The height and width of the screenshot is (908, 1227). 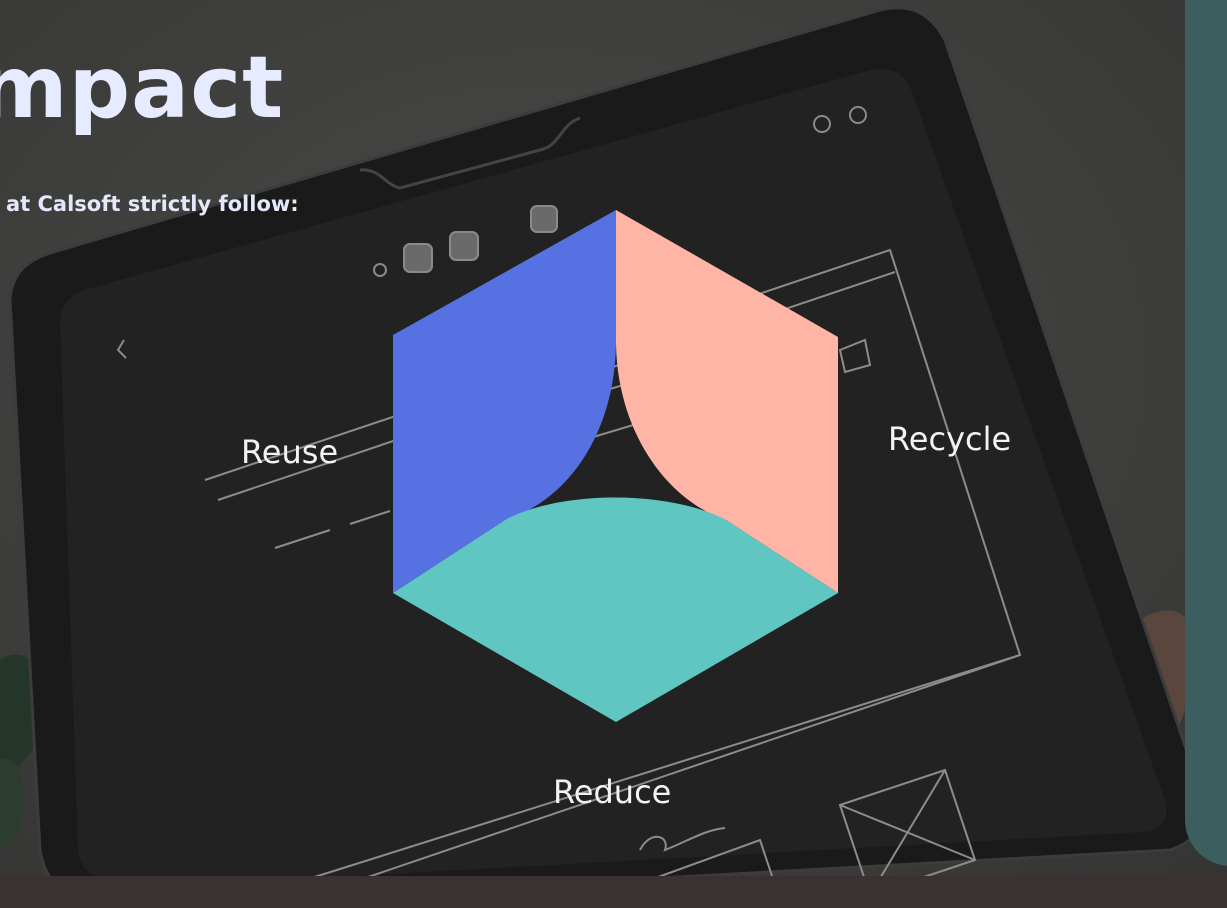 I want to click on side-panel, so click(x=1206, y=433).